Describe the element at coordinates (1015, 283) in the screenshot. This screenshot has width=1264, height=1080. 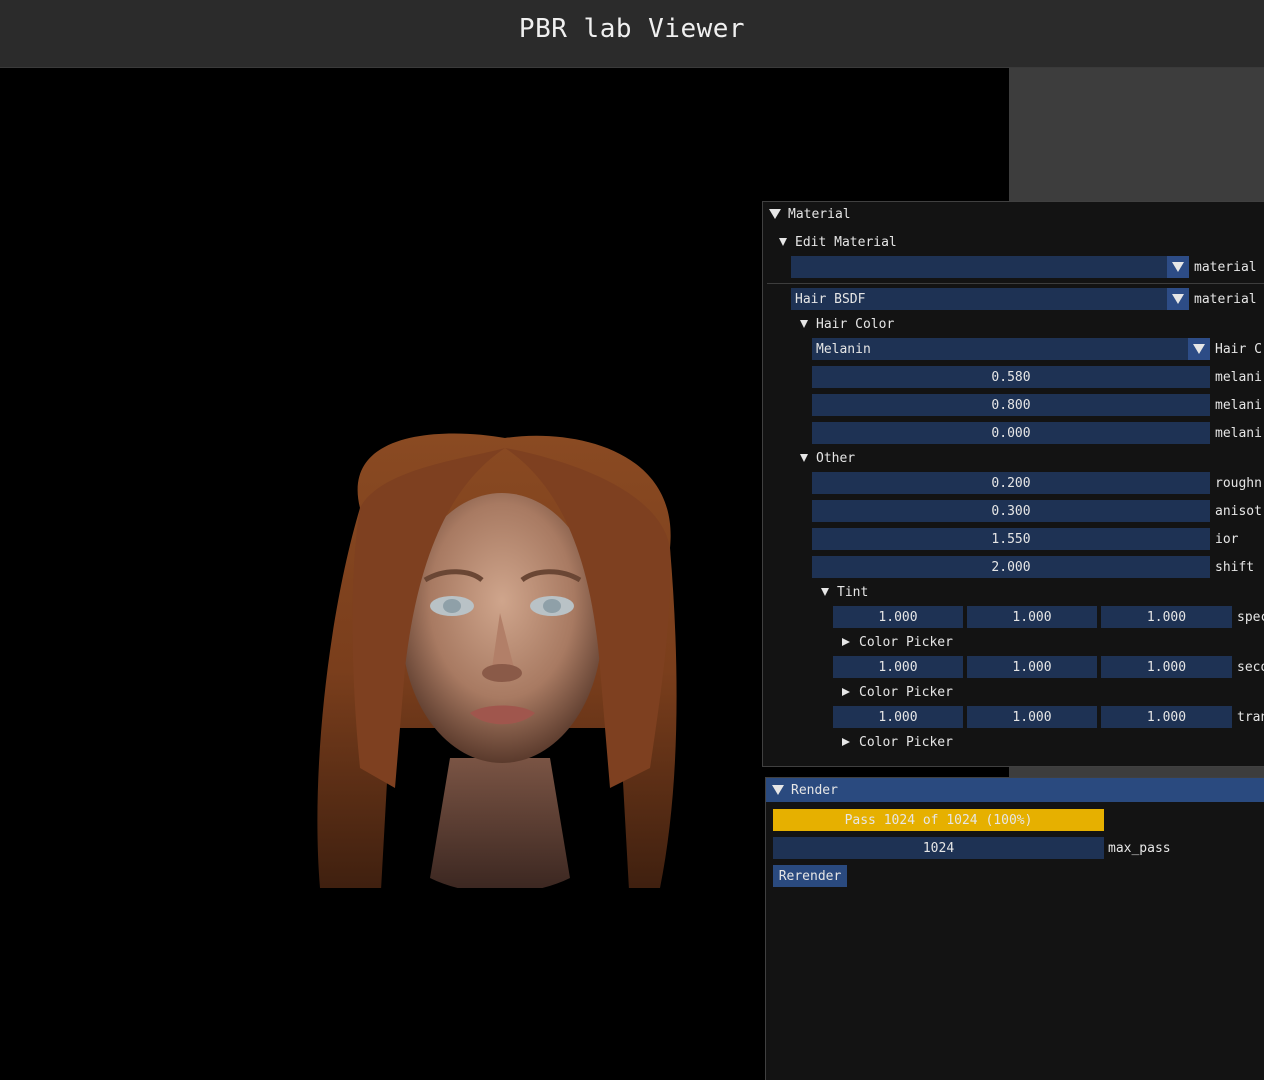
I see `separator` at that location.